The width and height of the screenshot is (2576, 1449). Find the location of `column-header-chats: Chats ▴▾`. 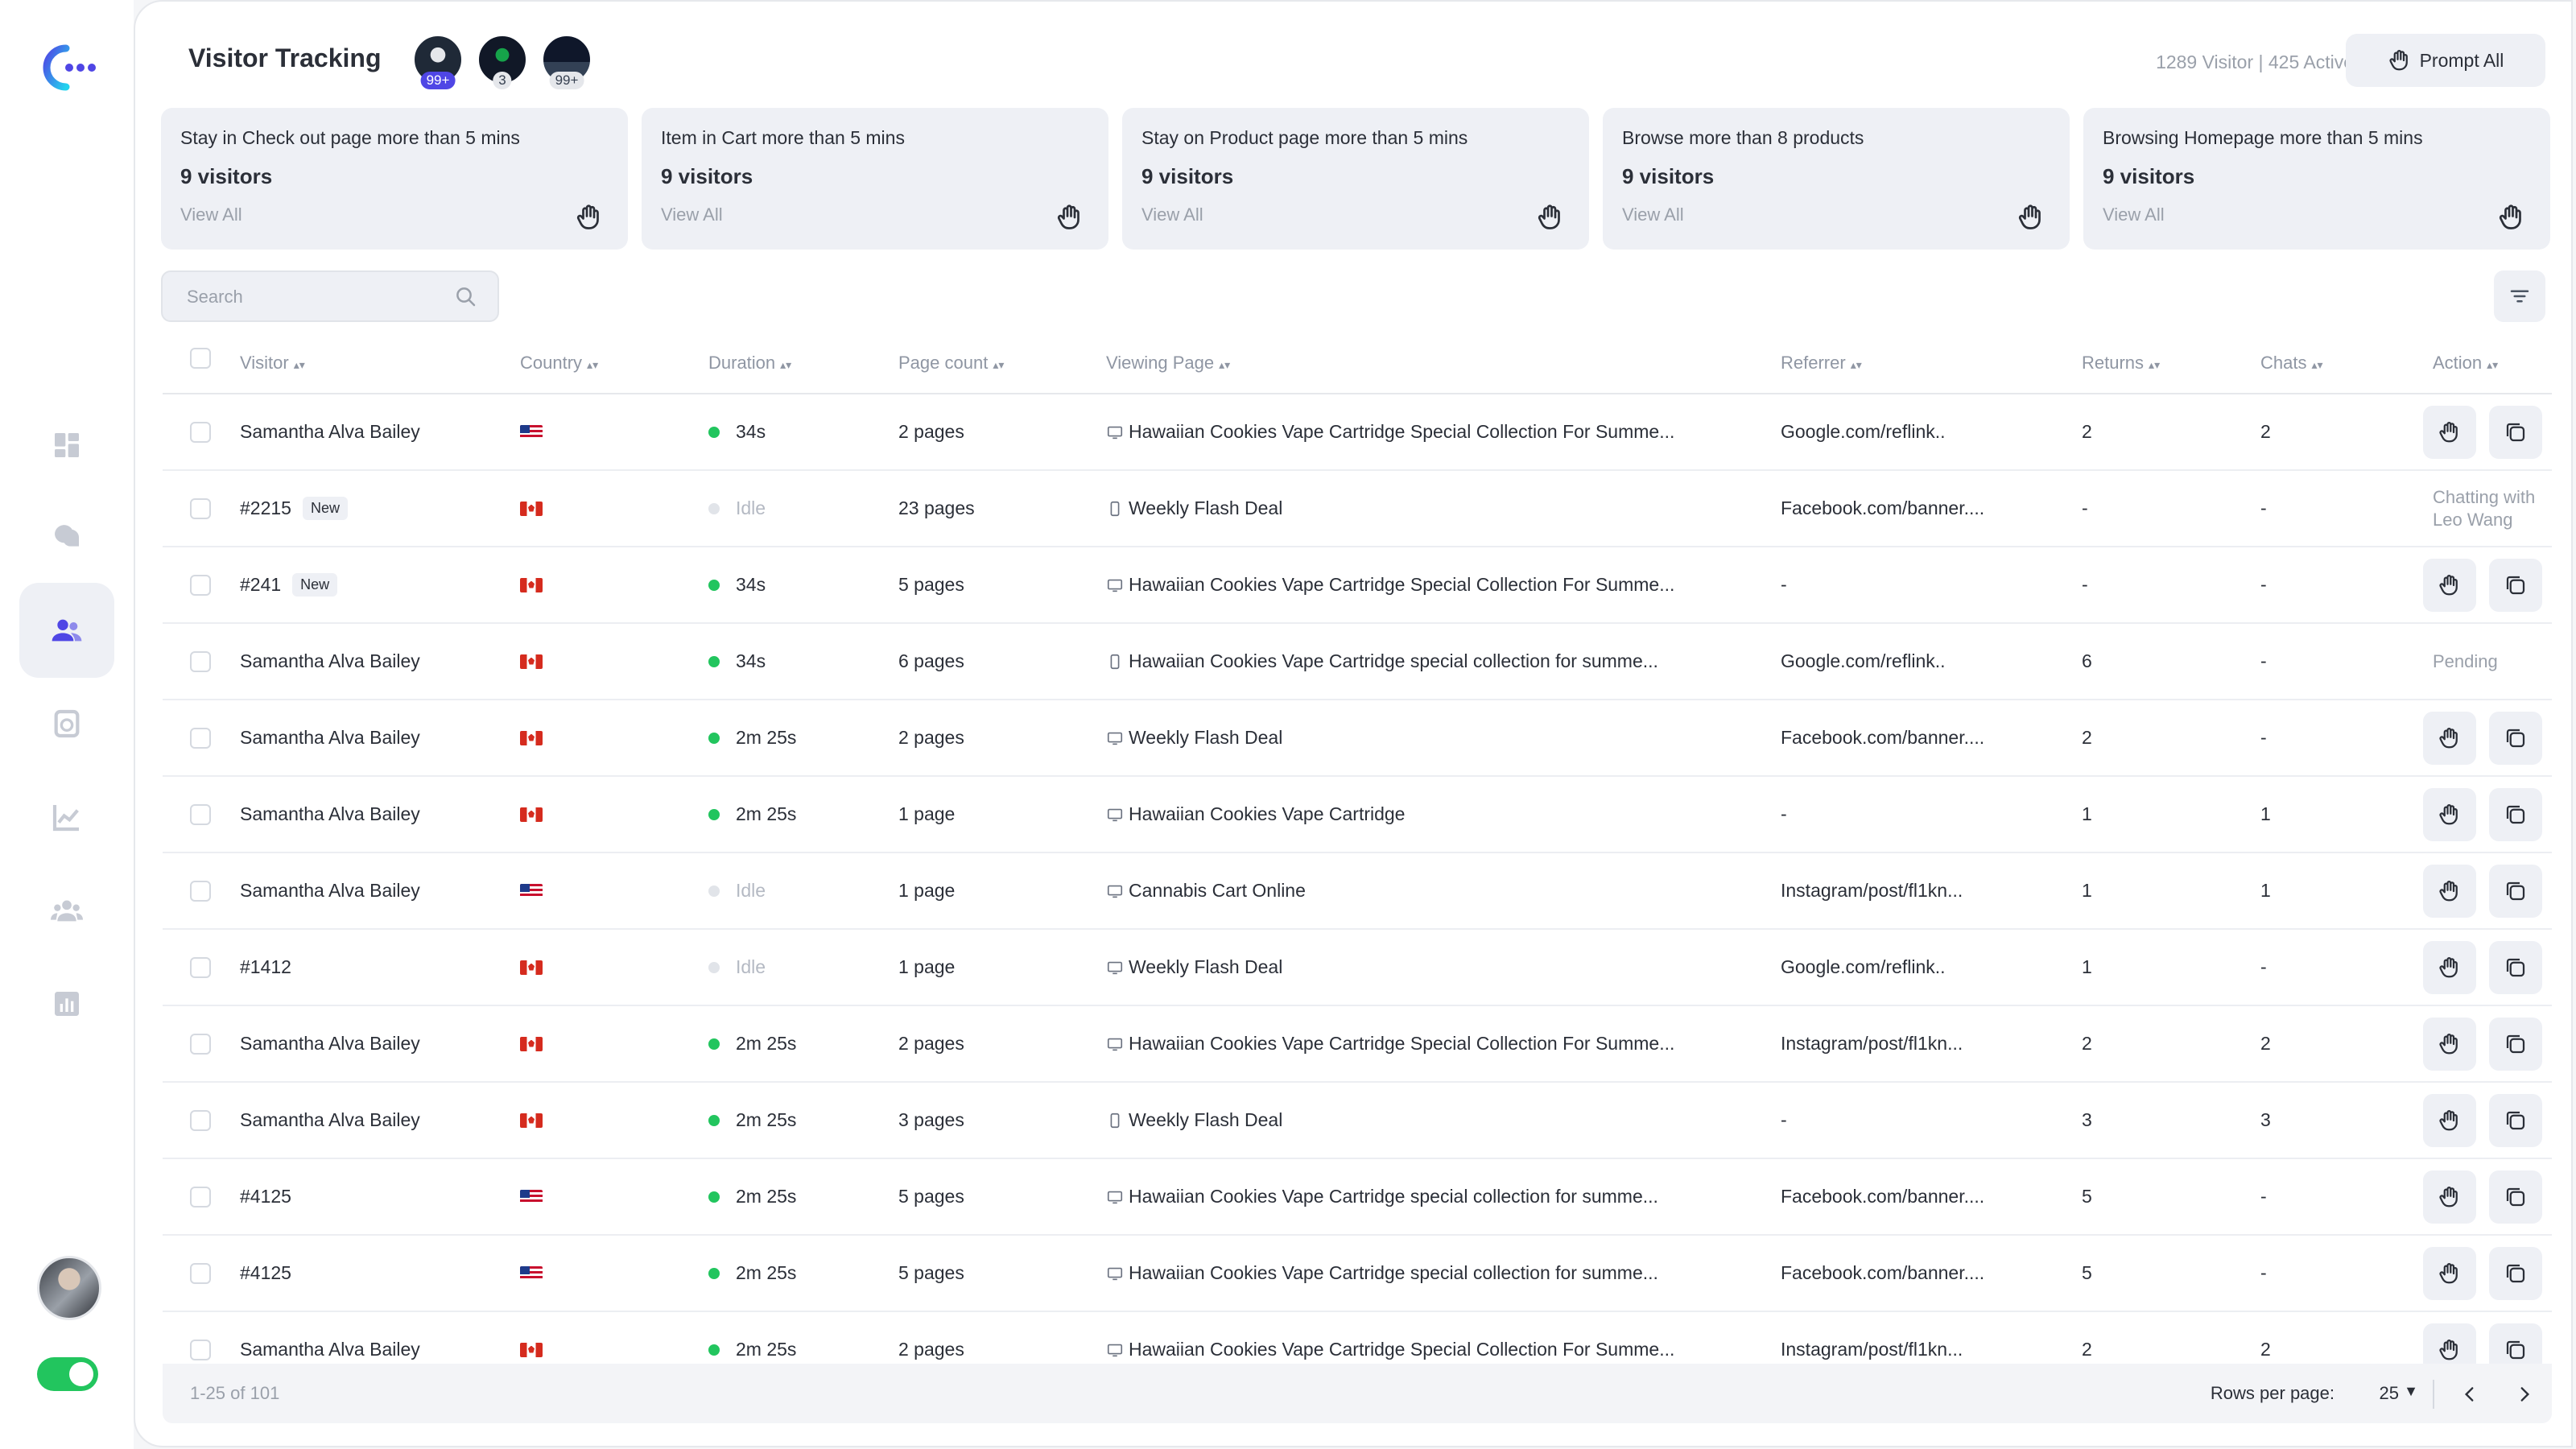

column-header-chats: Chats ▴▾ is located at coordinates (2291, 363).